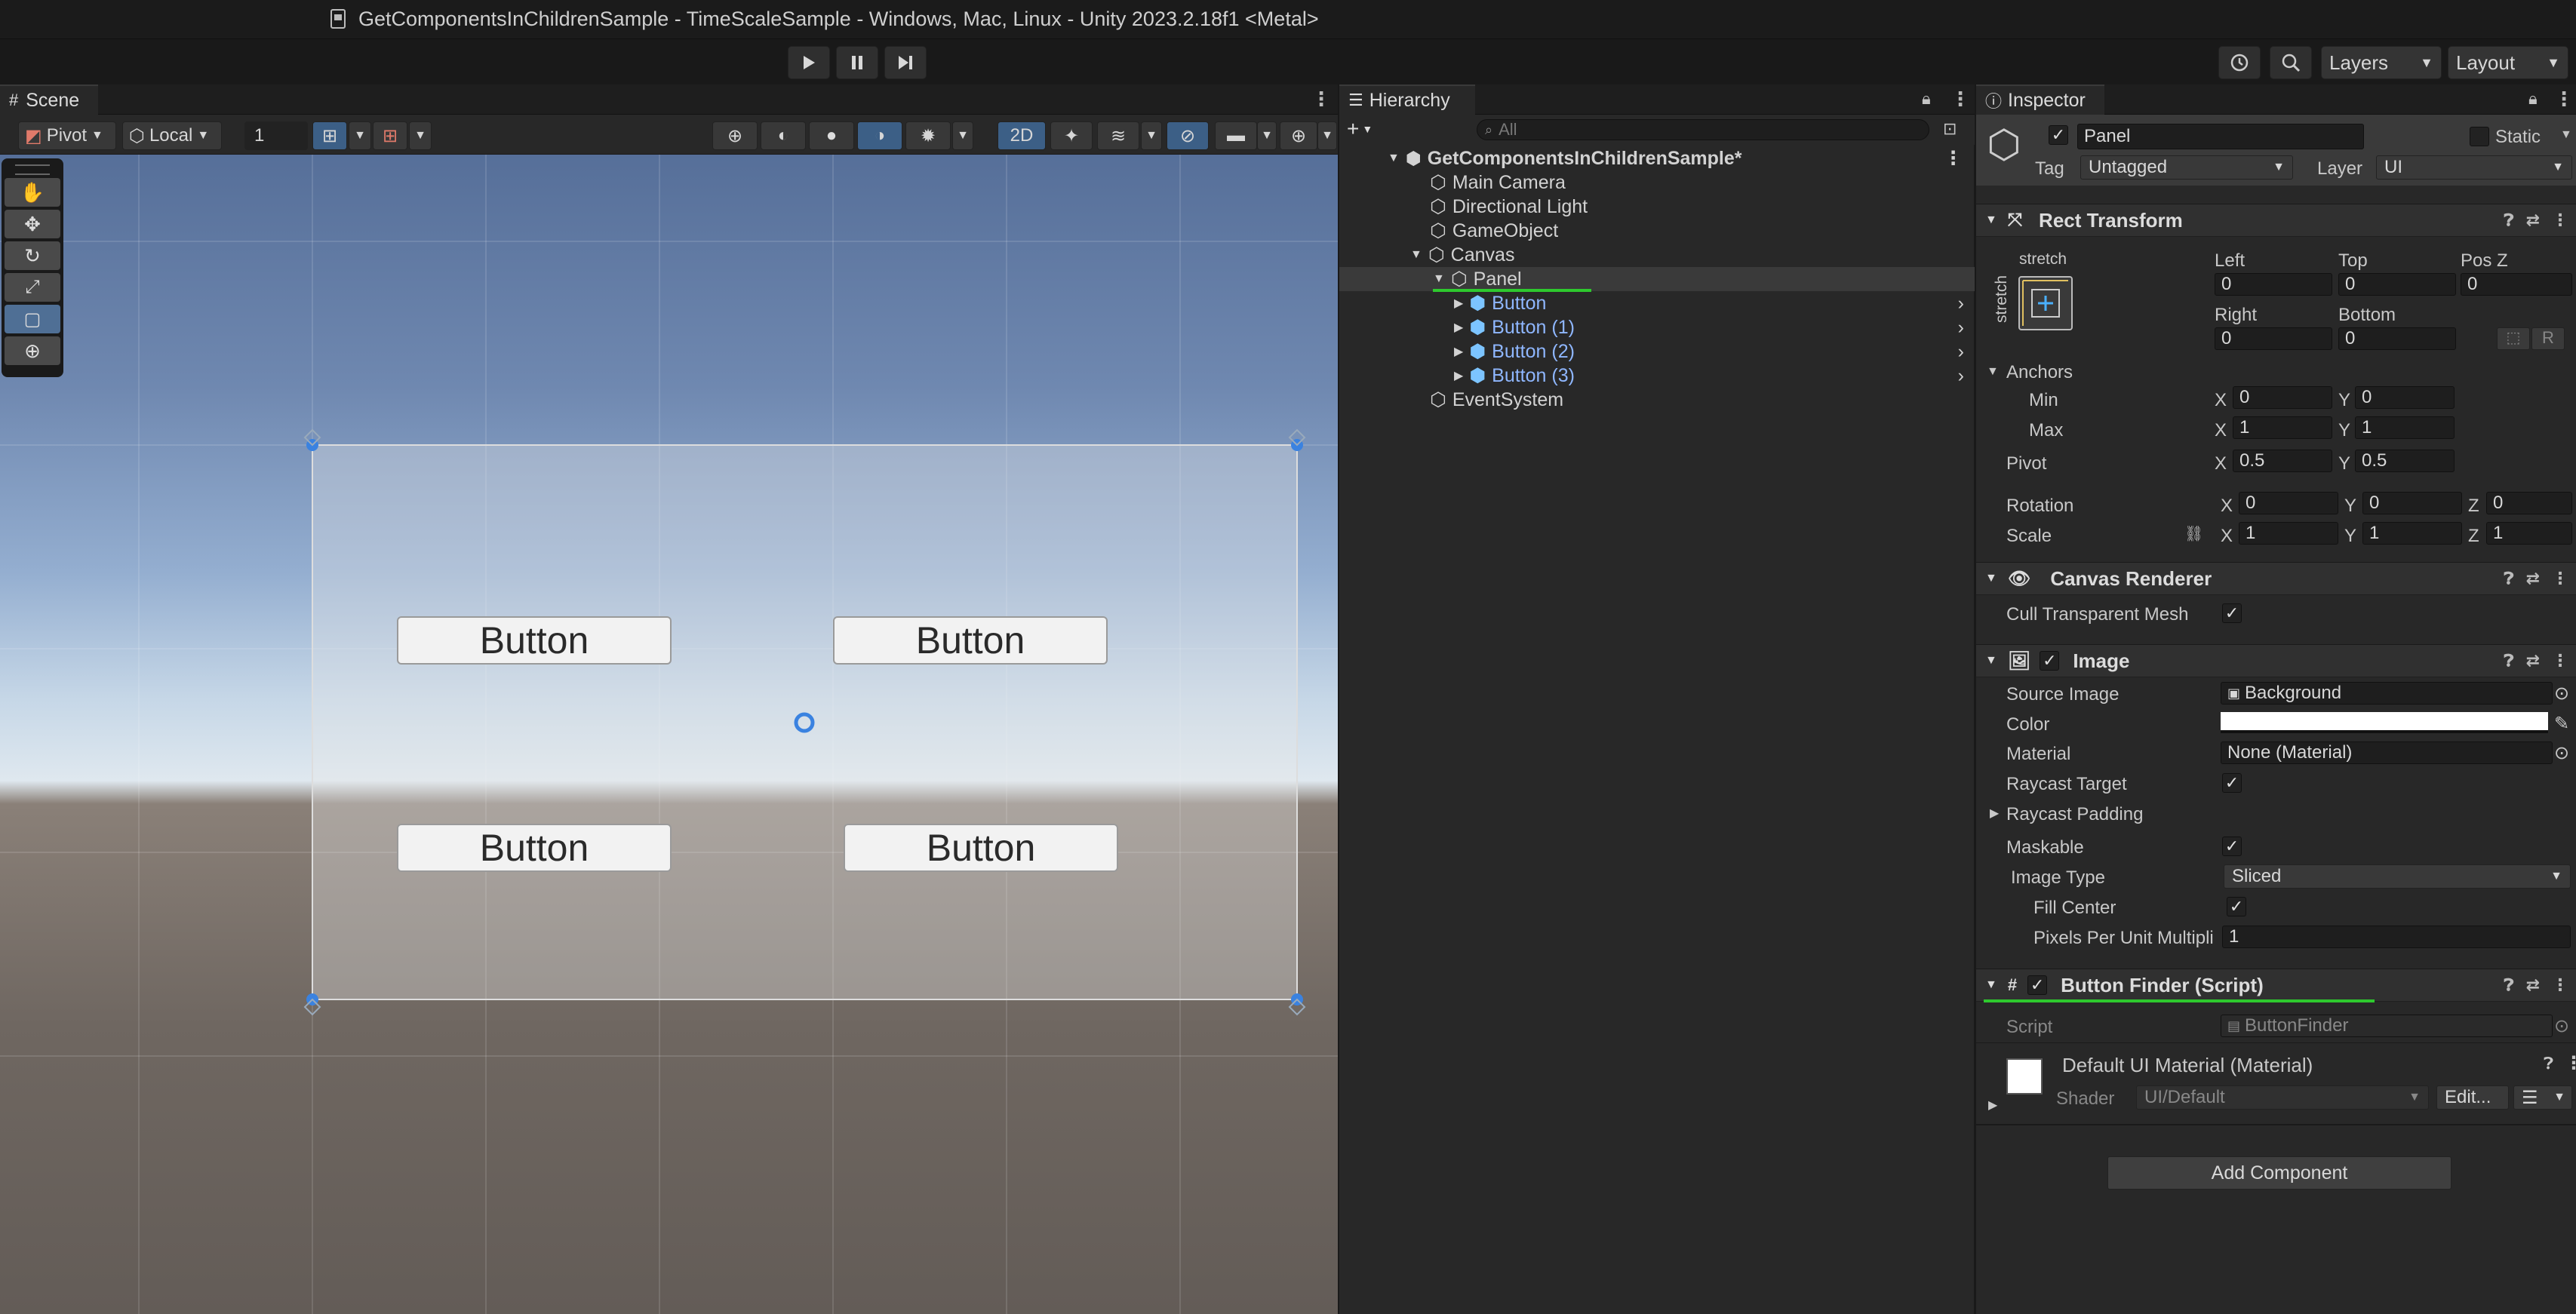 Image resolution: width=2576 pixels, height=1314 pixels. Describe the element at coordinates (831, 135) in the screenshot. I see `shaded-button: ●` at that location.